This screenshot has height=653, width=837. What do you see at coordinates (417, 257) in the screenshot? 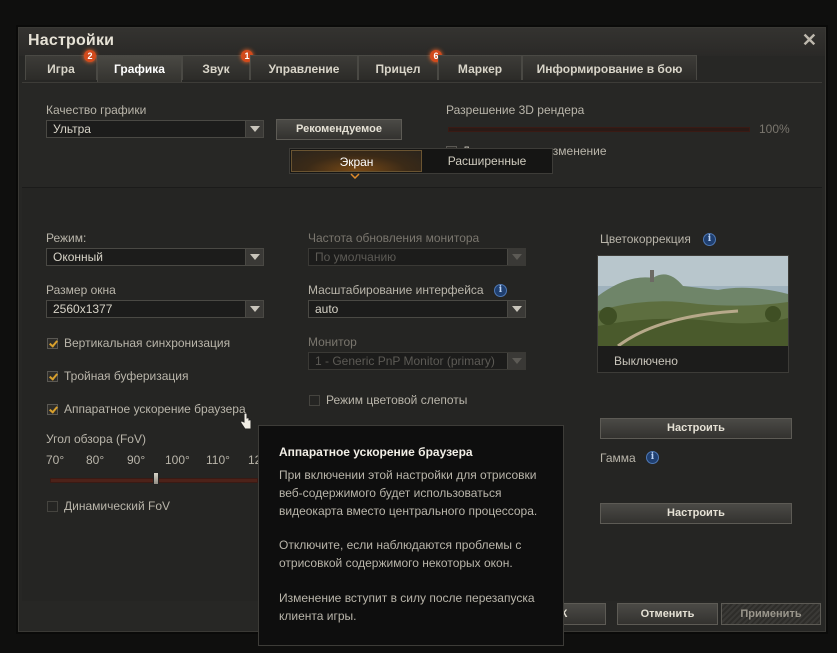
I see `refresh-rate-select: По умолчанию` at bounding box center [417, 257].